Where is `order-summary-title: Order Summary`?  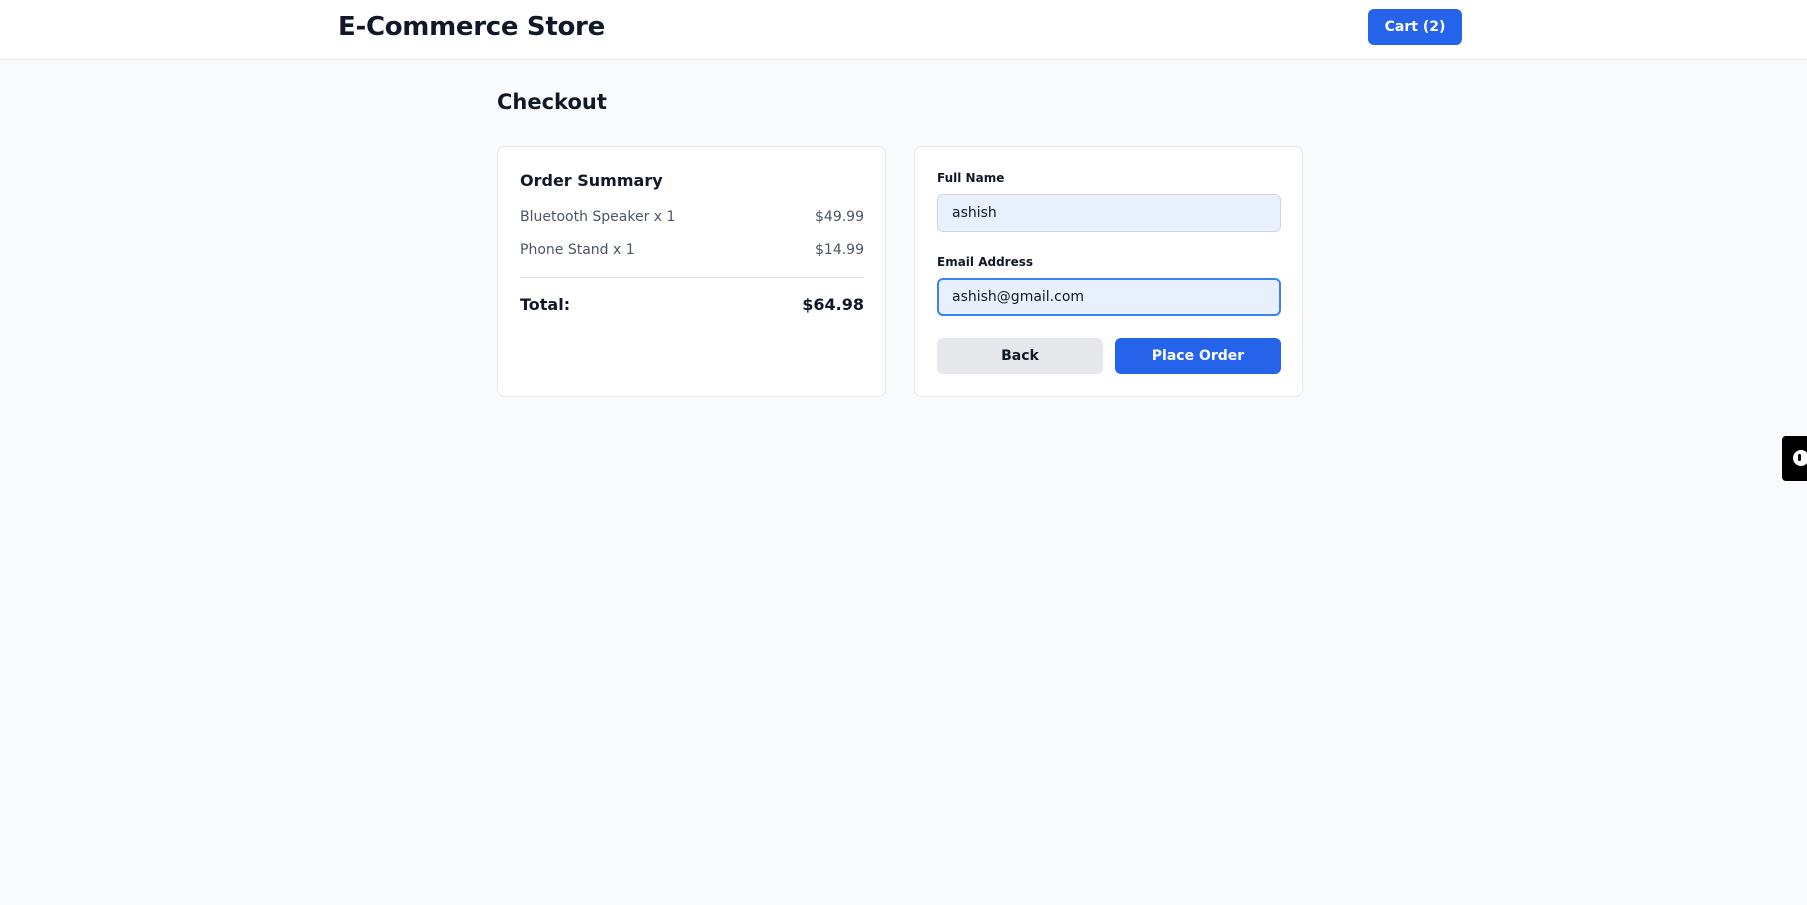 order-summary-title: Order Summary is located at coordinates (591, 180).